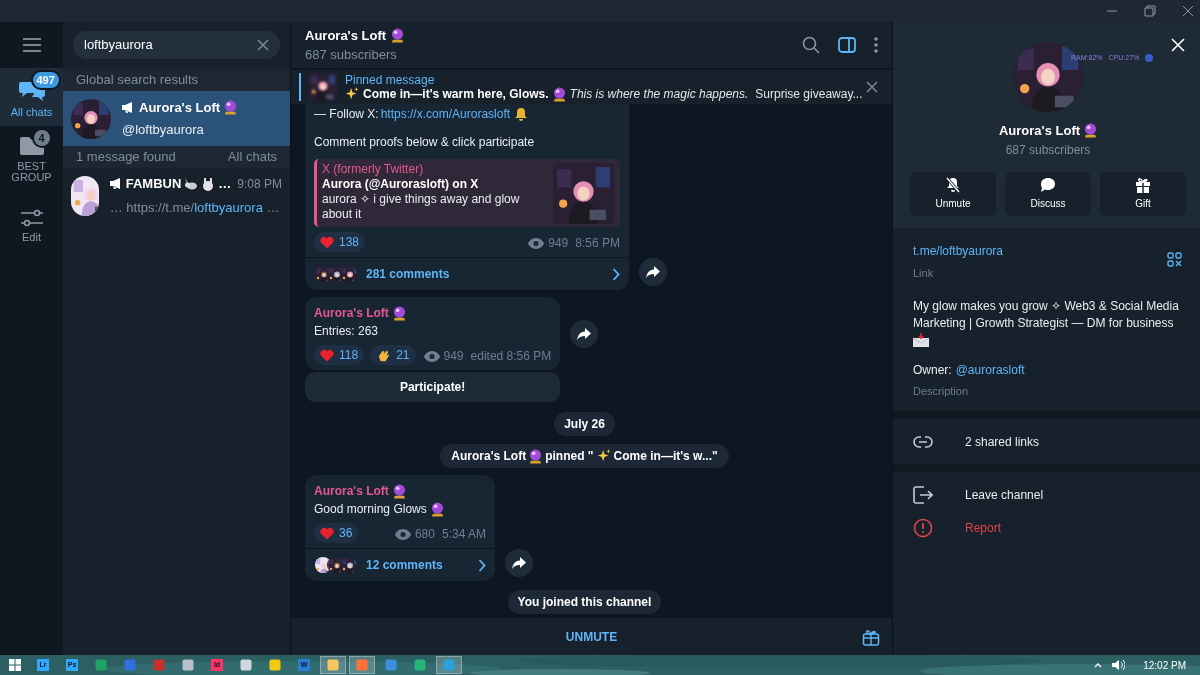 This screenshot has width=1200, height=675. What do you see at coordinates (659, 94) in the screenshot?
I see `pinned-text: This is where the magic happens.` at bounding box center [659, 94].